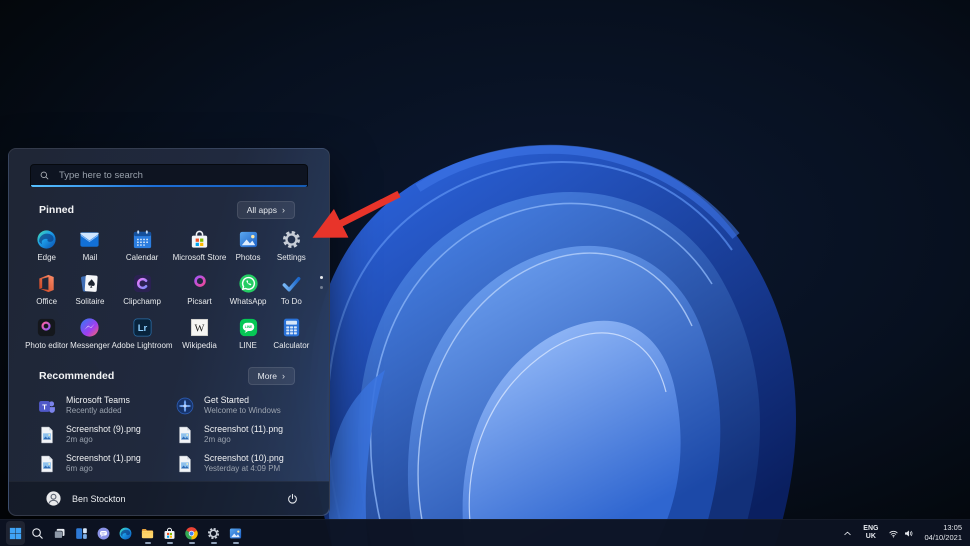  I want to click on search-icon, so click(37, 533).